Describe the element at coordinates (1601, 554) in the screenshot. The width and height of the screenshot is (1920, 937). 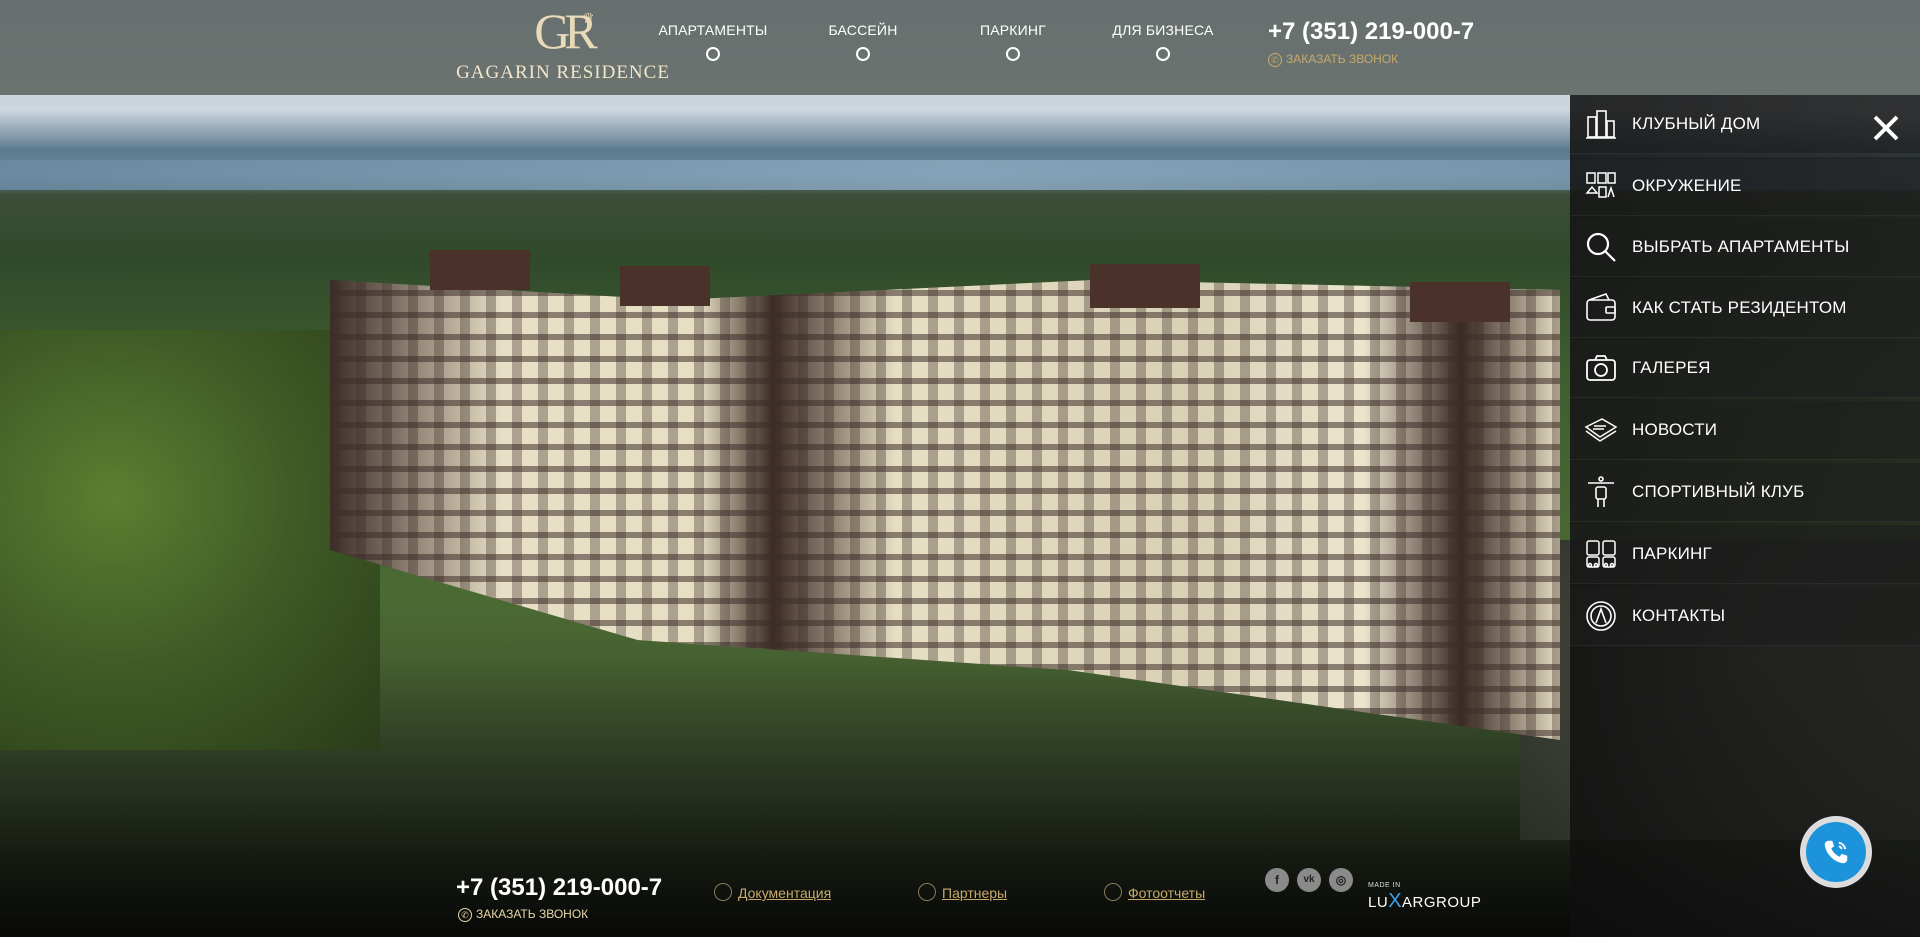
I see `parking-icon` at that location.